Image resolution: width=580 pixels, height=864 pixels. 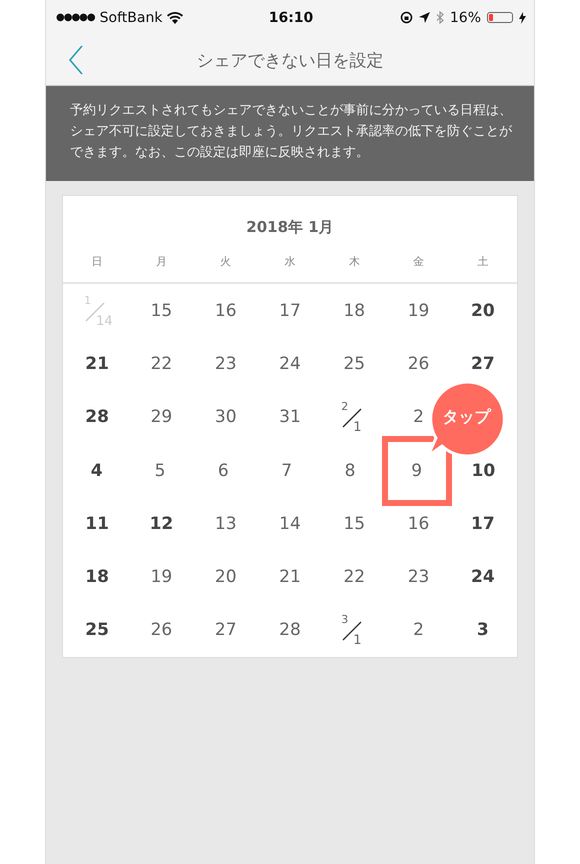 I want to click on day-cell: 13, so click(x=225, y=524).